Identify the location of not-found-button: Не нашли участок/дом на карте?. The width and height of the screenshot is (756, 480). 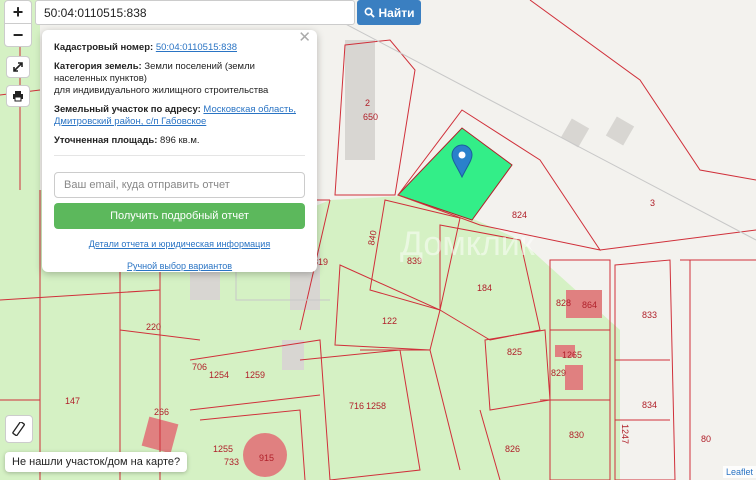
(96, 462).